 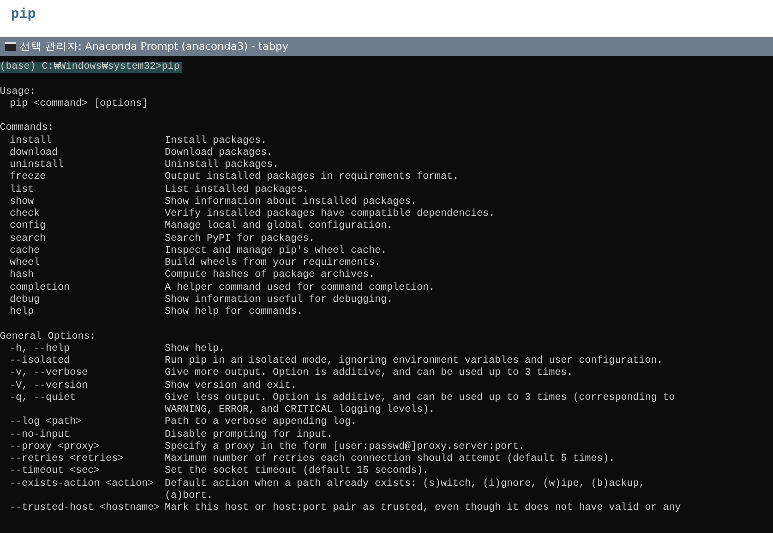 I want to click on option-description: Give more output. Option is additive, and can be used up to 3 times., so click(x=369, y=374).